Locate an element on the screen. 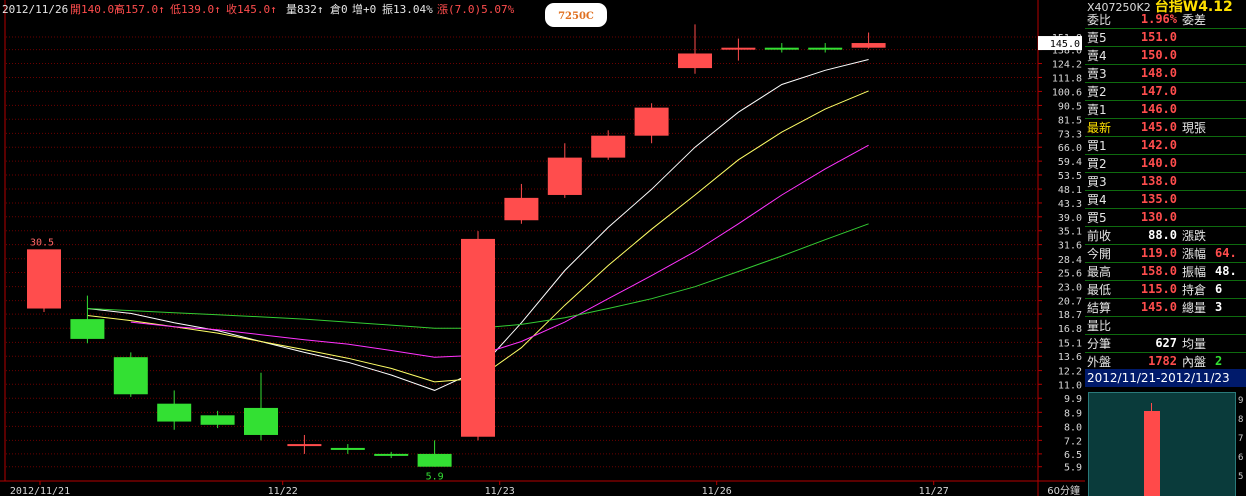  panel-value: 142.0 is located at coordinates (1158, 145).